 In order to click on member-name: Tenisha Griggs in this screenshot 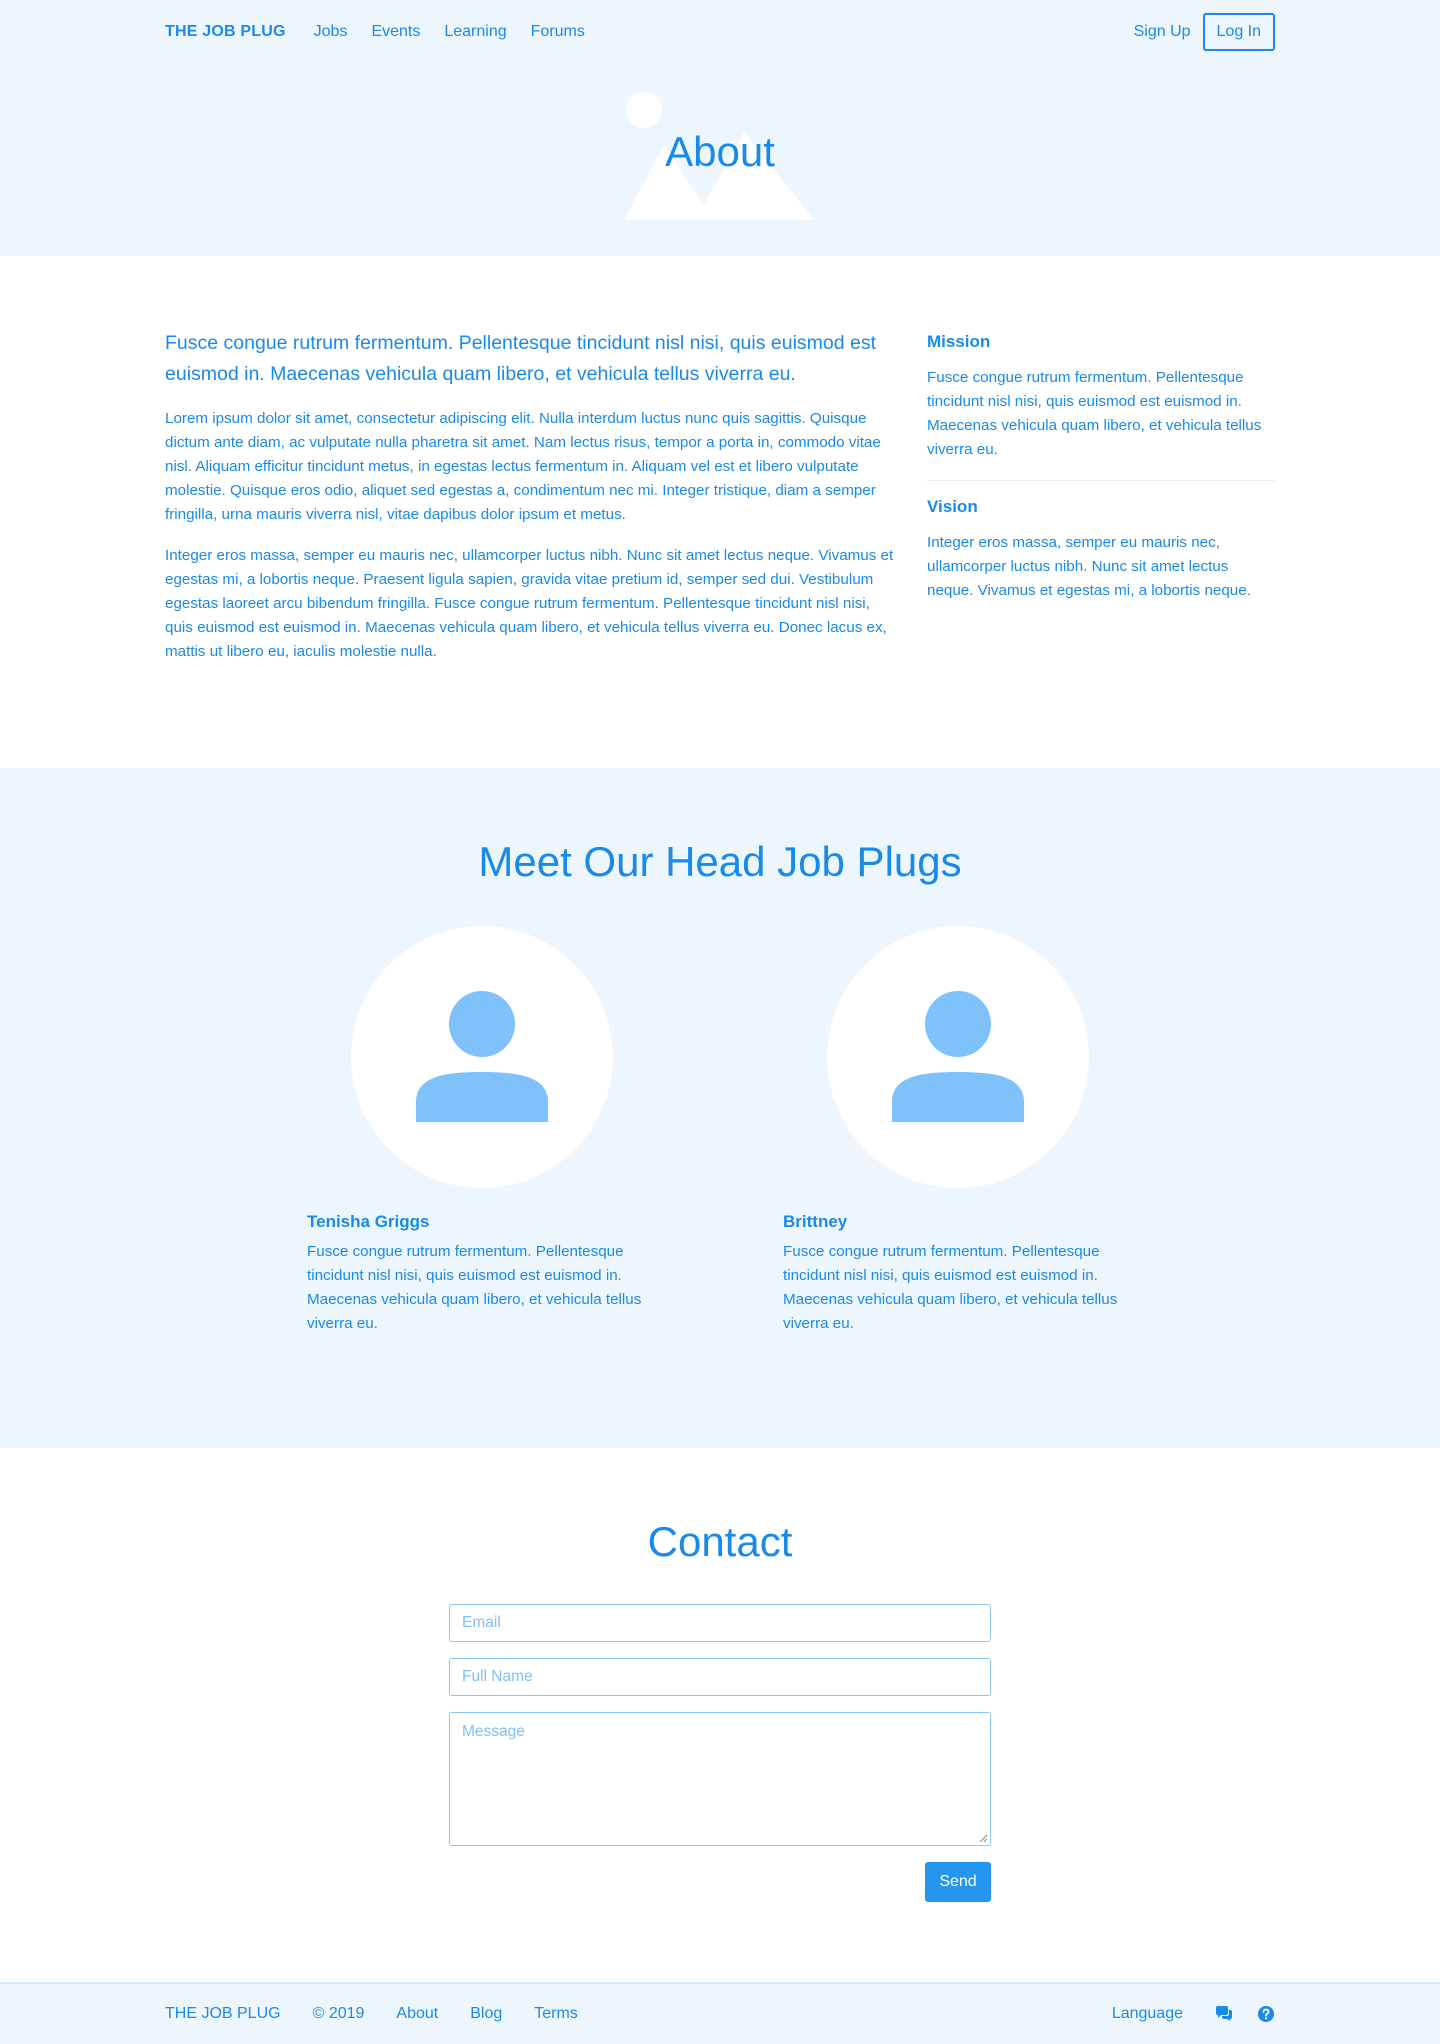, I will do `click(368, 1221)`.